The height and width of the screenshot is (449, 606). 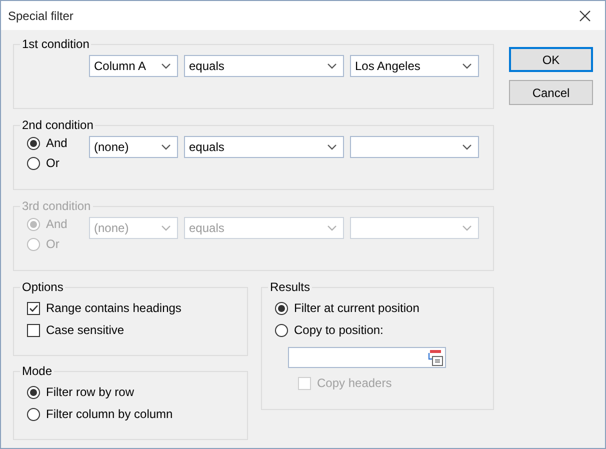 What do you see at coordinates (339, 330) in the screenshot?
I see `radio-label: Copy to position:` at bounding box center [339, 330].